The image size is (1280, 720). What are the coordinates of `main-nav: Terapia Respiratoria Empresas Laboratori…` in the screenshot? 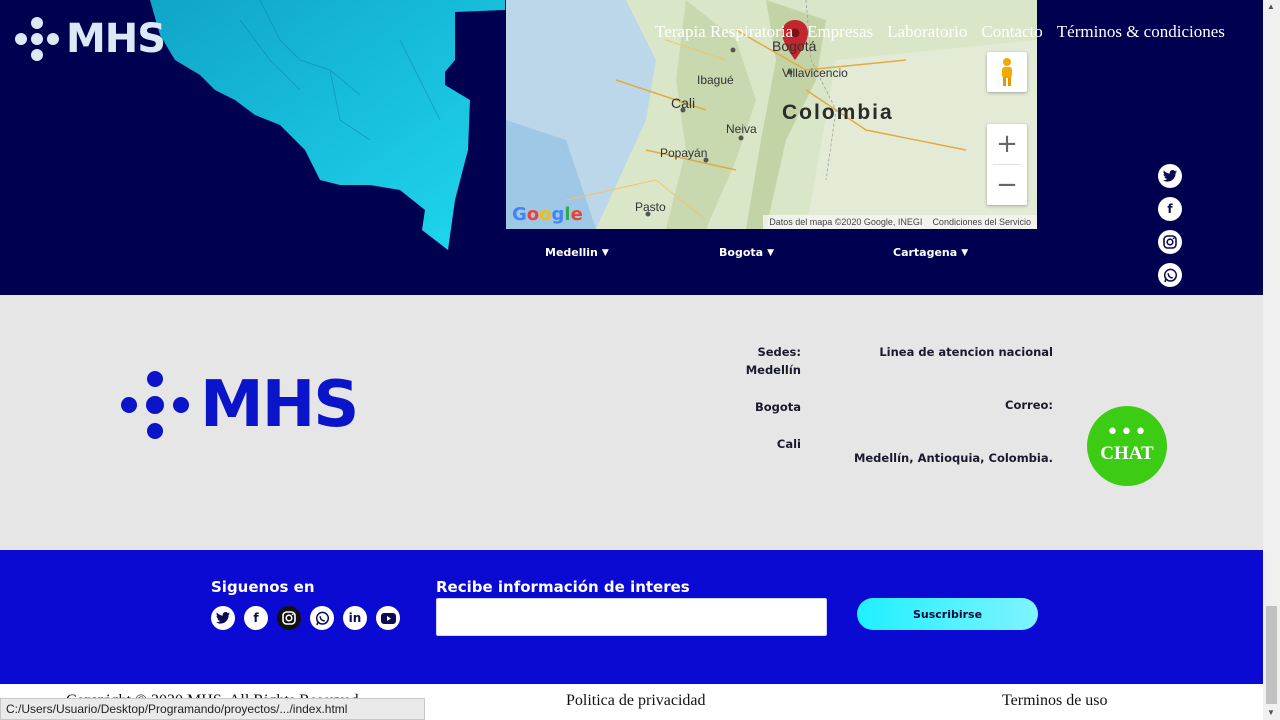 It's located at (940, 32).